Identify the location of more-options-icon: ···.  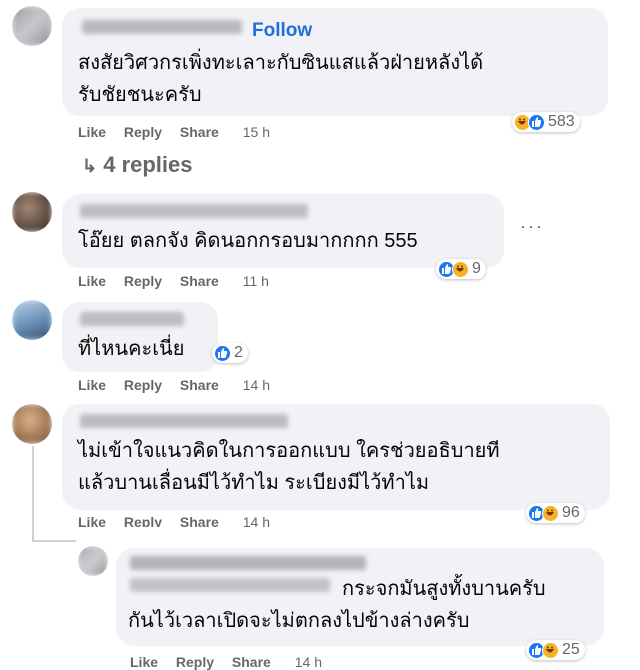
(532, 226).